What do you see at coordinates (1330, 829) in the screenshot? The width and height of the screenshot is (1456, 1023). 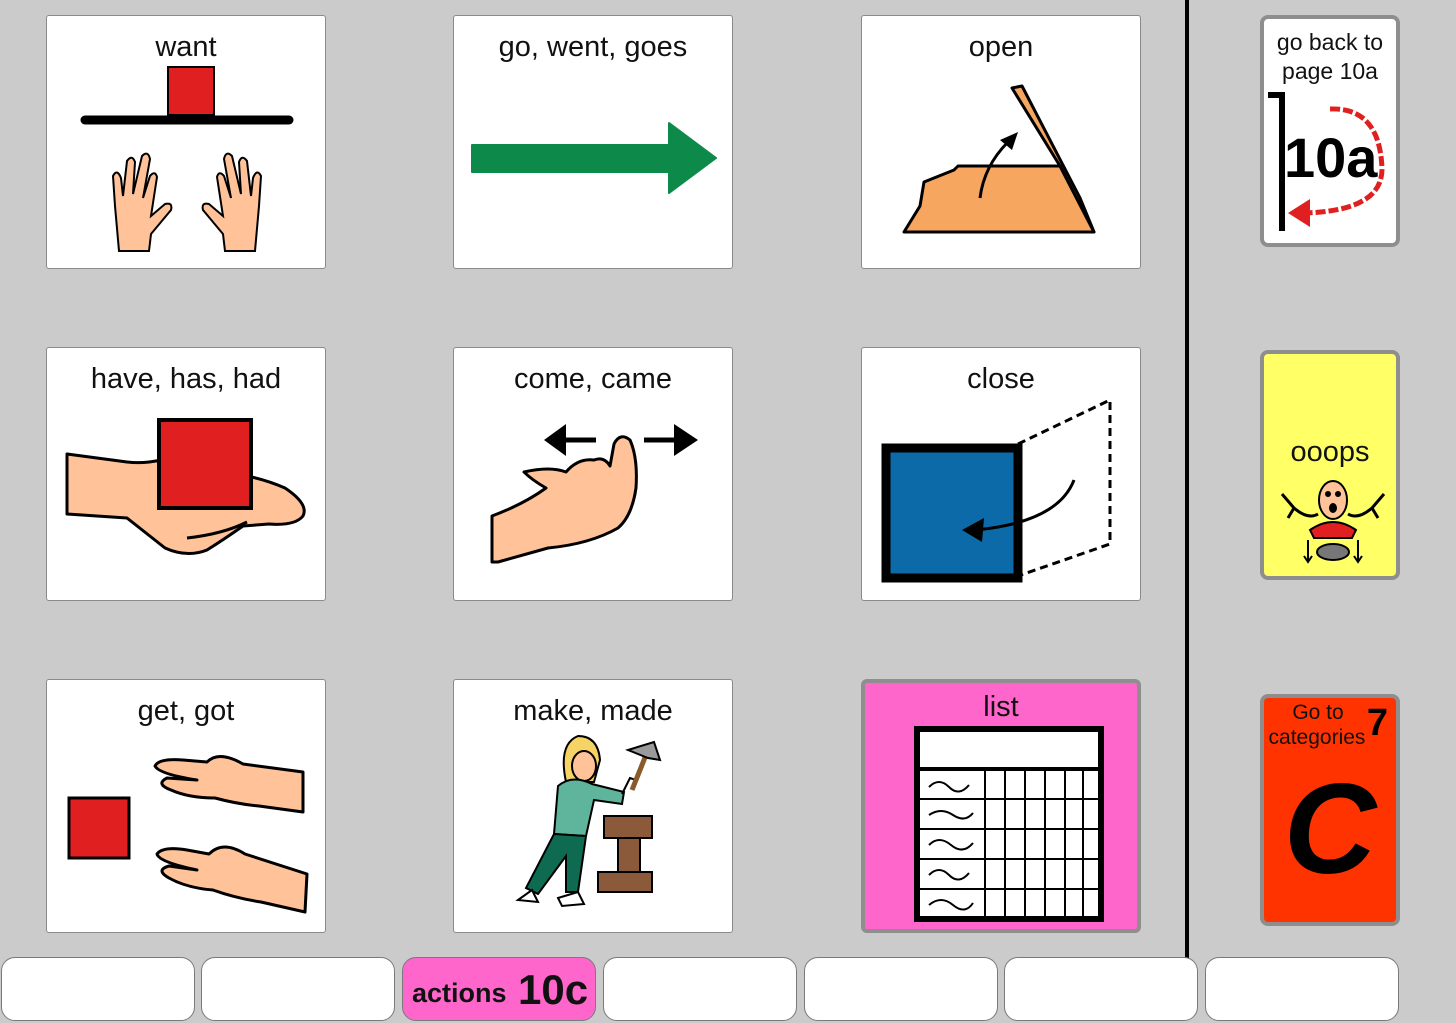 I see `categories-letter: C` at bounding box center [1330, 829].